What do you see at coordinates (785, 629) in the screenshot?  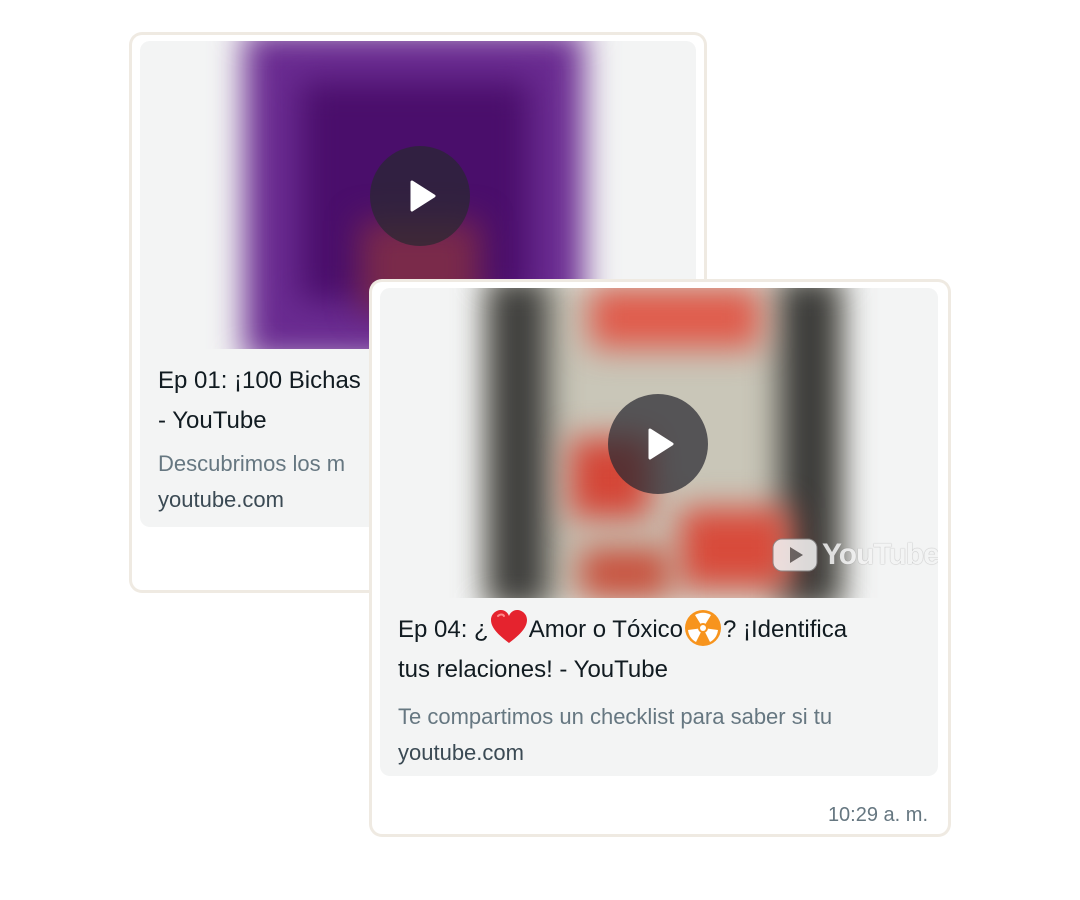 I see `link-title-2-suffix: ? ¡Identifica` at bounding box center [785, 629].